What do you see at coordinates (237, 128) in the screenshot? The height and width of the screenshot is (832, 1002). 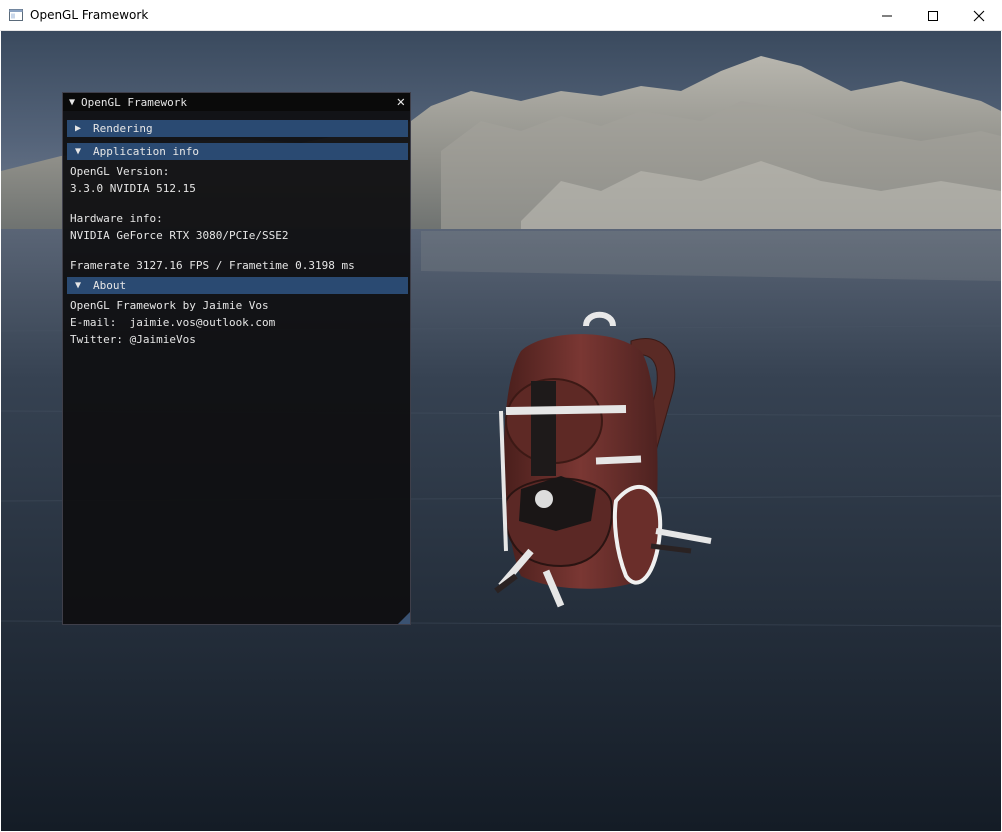 I see `header-rendering: ▶ Rendering` at bounding box center [237, 128].